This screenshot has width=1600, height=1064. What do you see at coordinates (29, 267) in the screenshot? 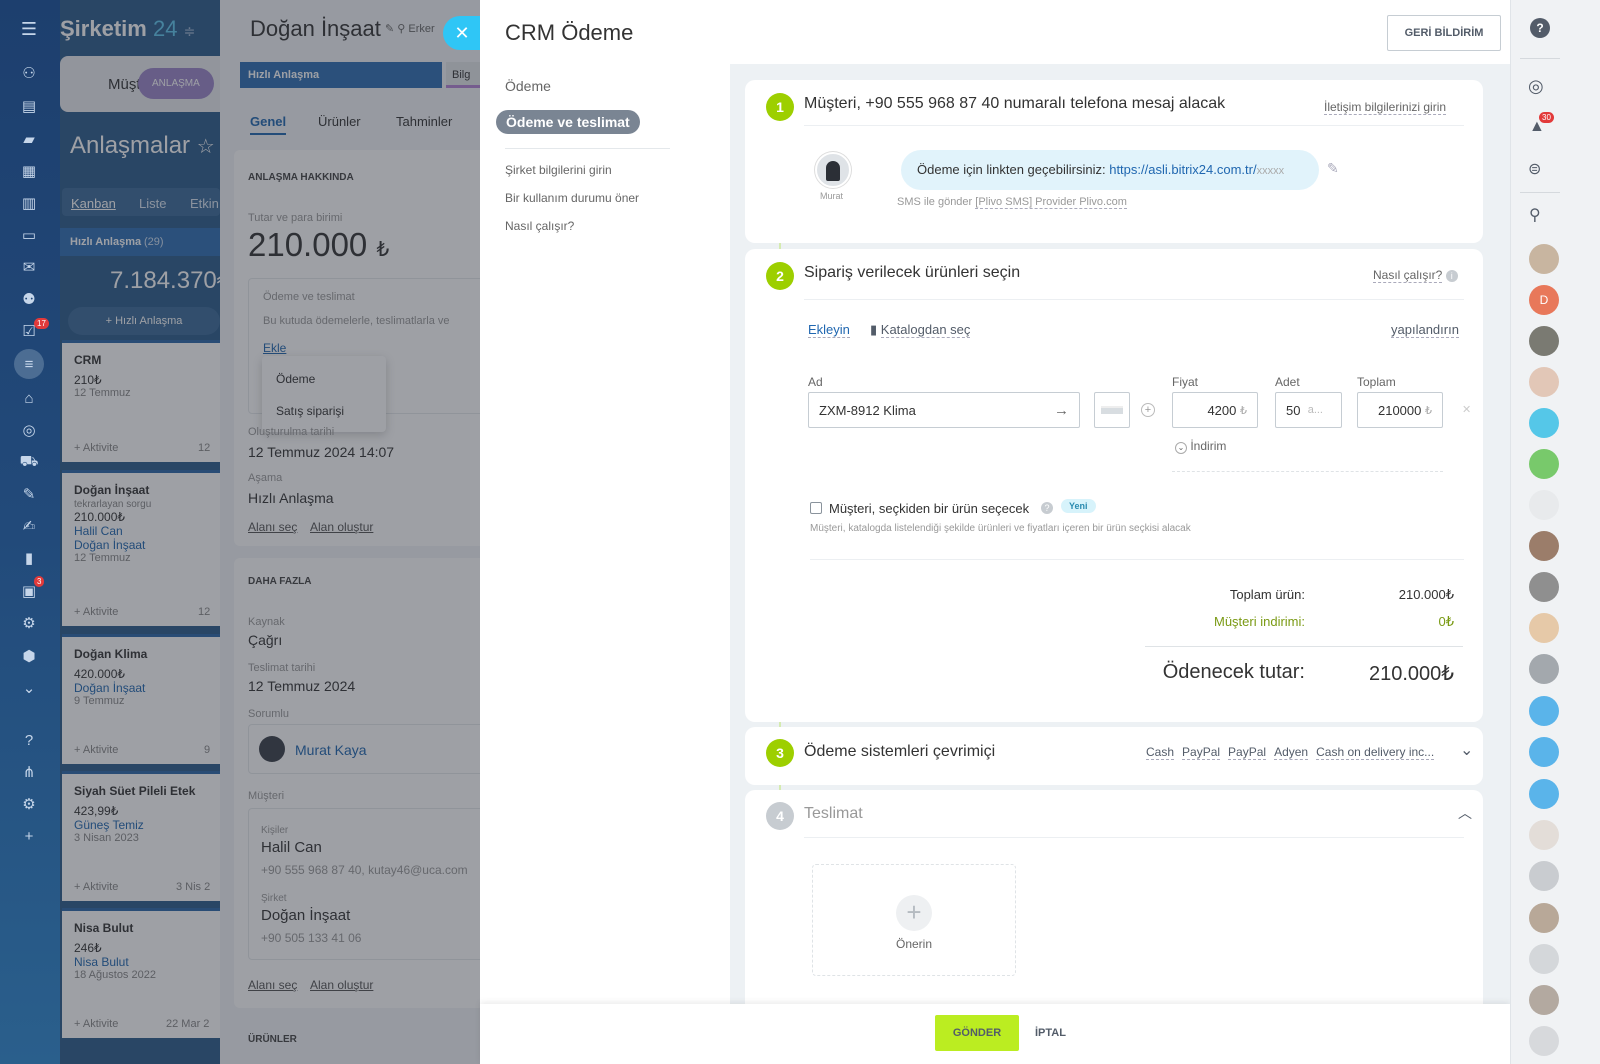
I see `mail-icon: ✉` at bounding box center [29, 267].